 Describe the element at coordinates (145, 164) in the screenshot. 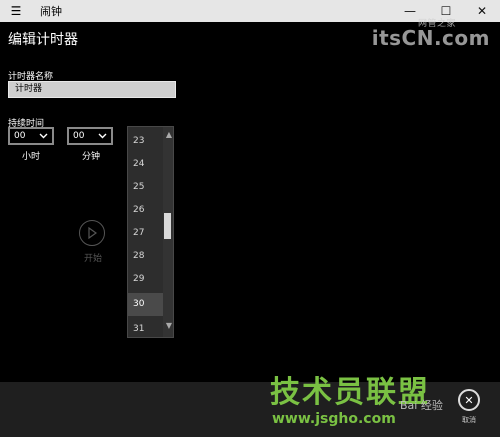

I see `picker-item: 24` at that location.